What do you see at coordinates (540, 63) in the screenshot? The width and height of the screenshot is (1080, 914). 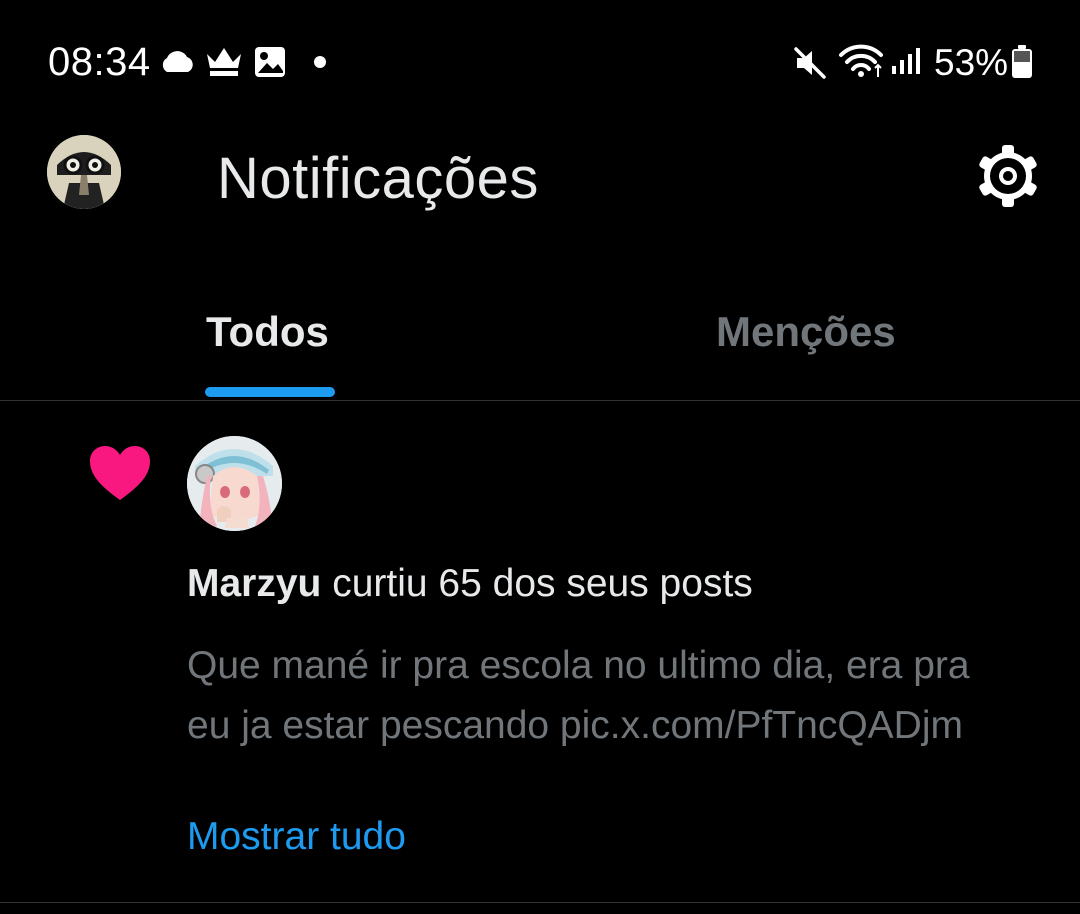 I see `status-bar: 08:34 53%` at bounding box center [540, 63].